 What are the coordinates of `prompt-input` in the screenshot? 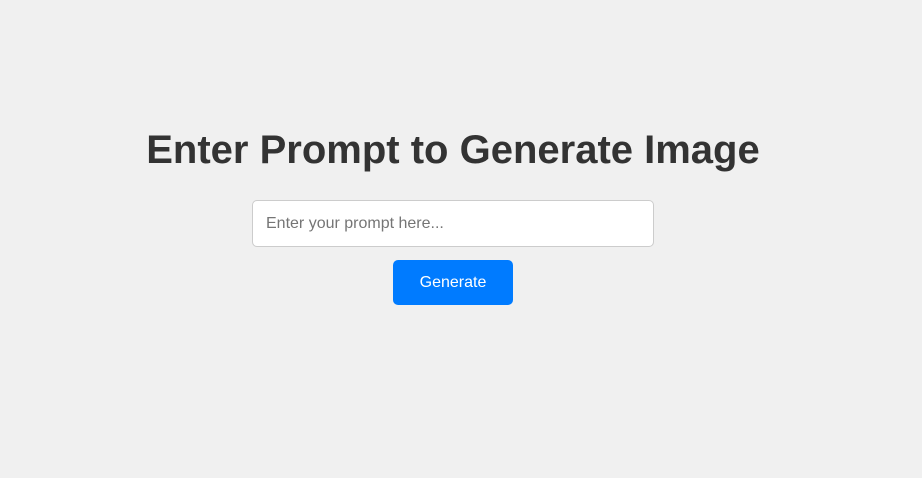 It's located at (453, 223).